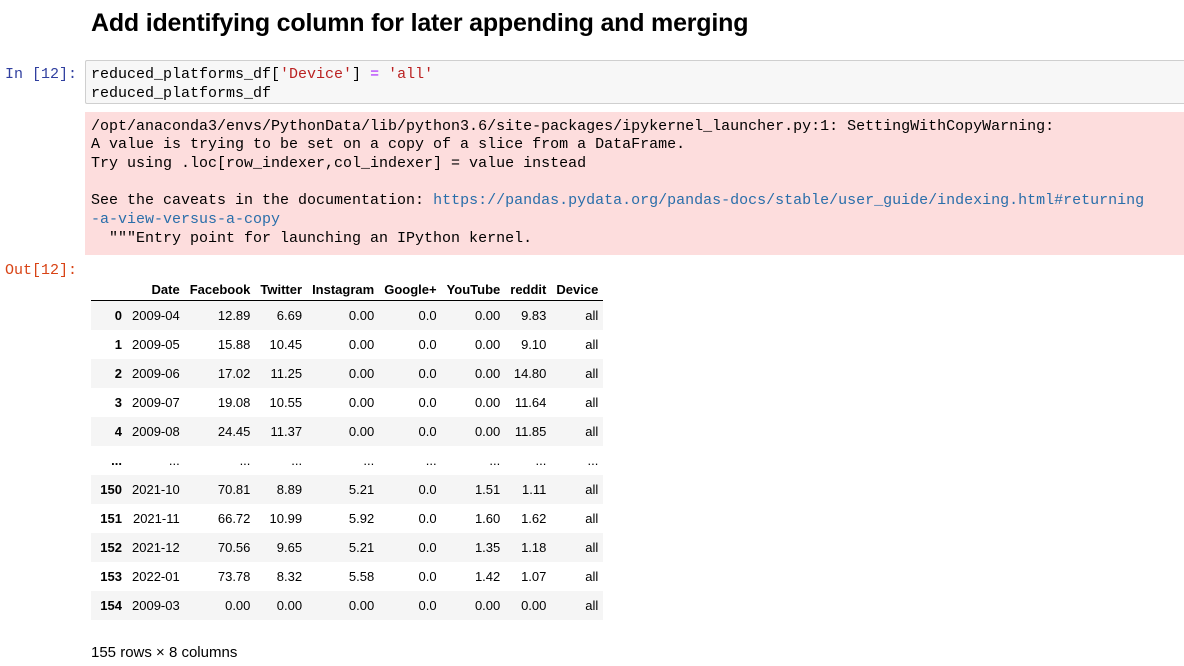 This screenshot has height=666, width=1184. Describe the element at coordinates (316, 74) in the screenshot. I see `code-token-key: 'Device'` at that location.